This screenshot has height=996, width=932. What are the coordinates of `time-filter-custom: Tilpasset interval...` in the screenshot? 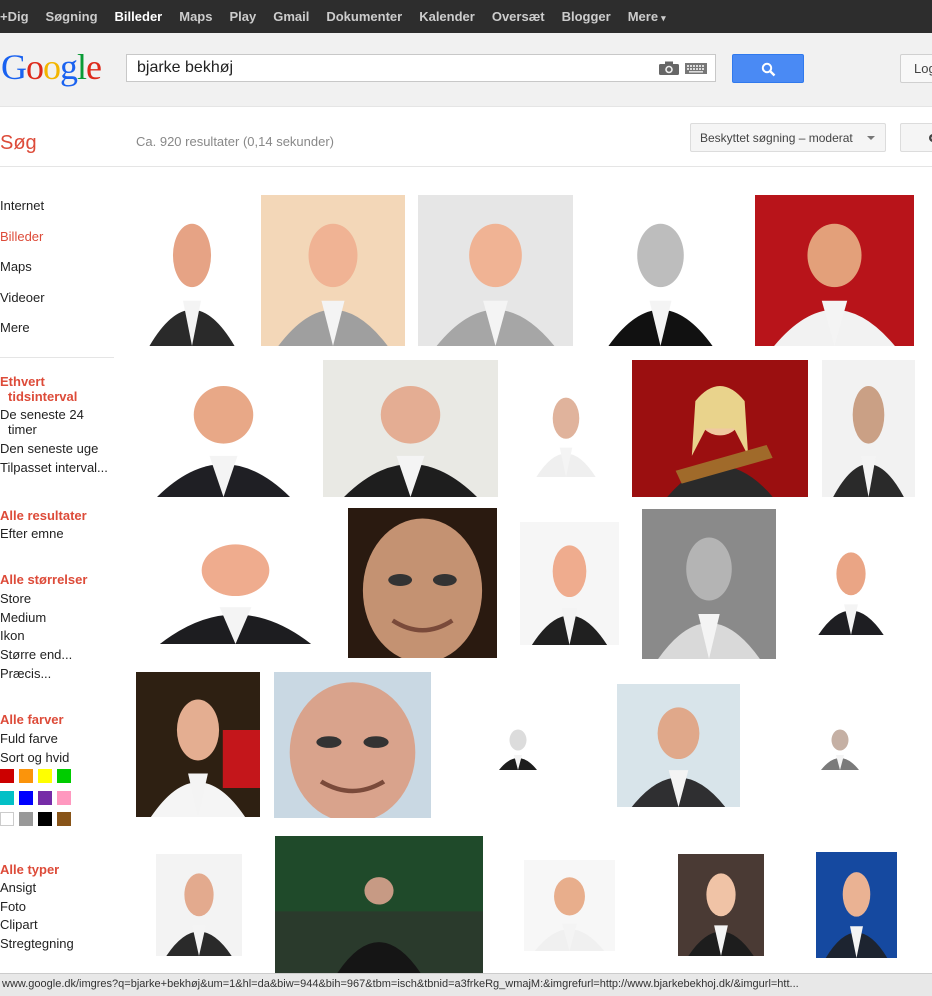 It's located at (54, 467).